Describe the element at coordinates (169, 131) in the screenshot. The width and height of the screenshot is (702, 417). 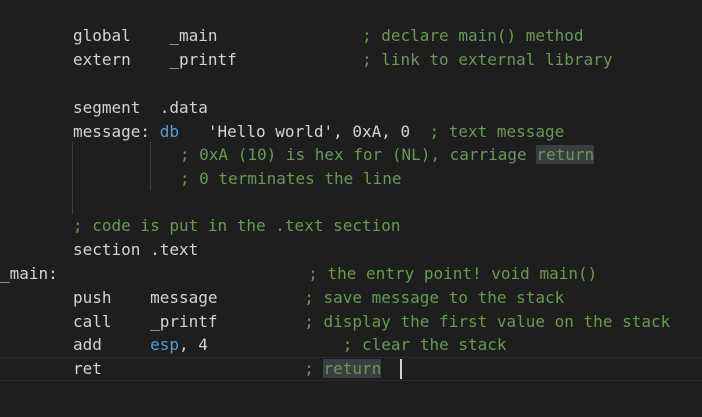
I see `code-token: db` at that location.